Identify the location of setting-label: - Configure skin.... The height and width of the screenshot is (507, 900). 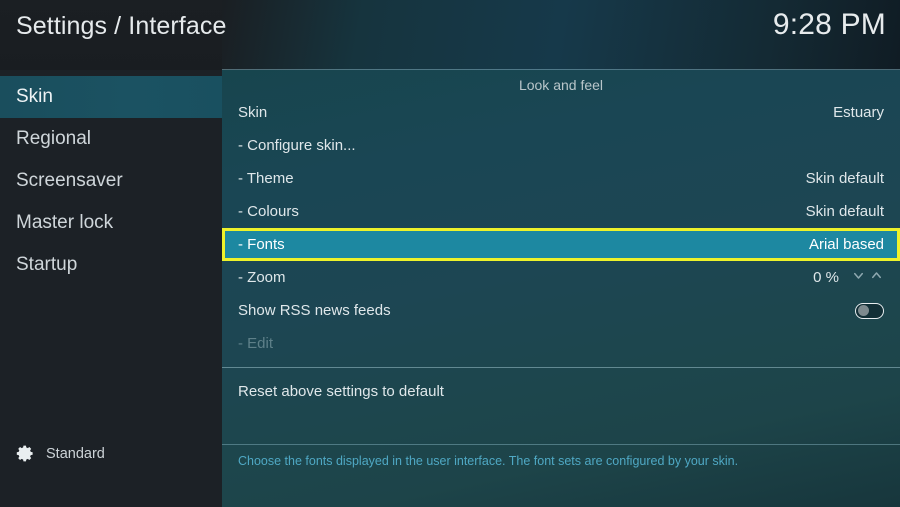
(297, 145).